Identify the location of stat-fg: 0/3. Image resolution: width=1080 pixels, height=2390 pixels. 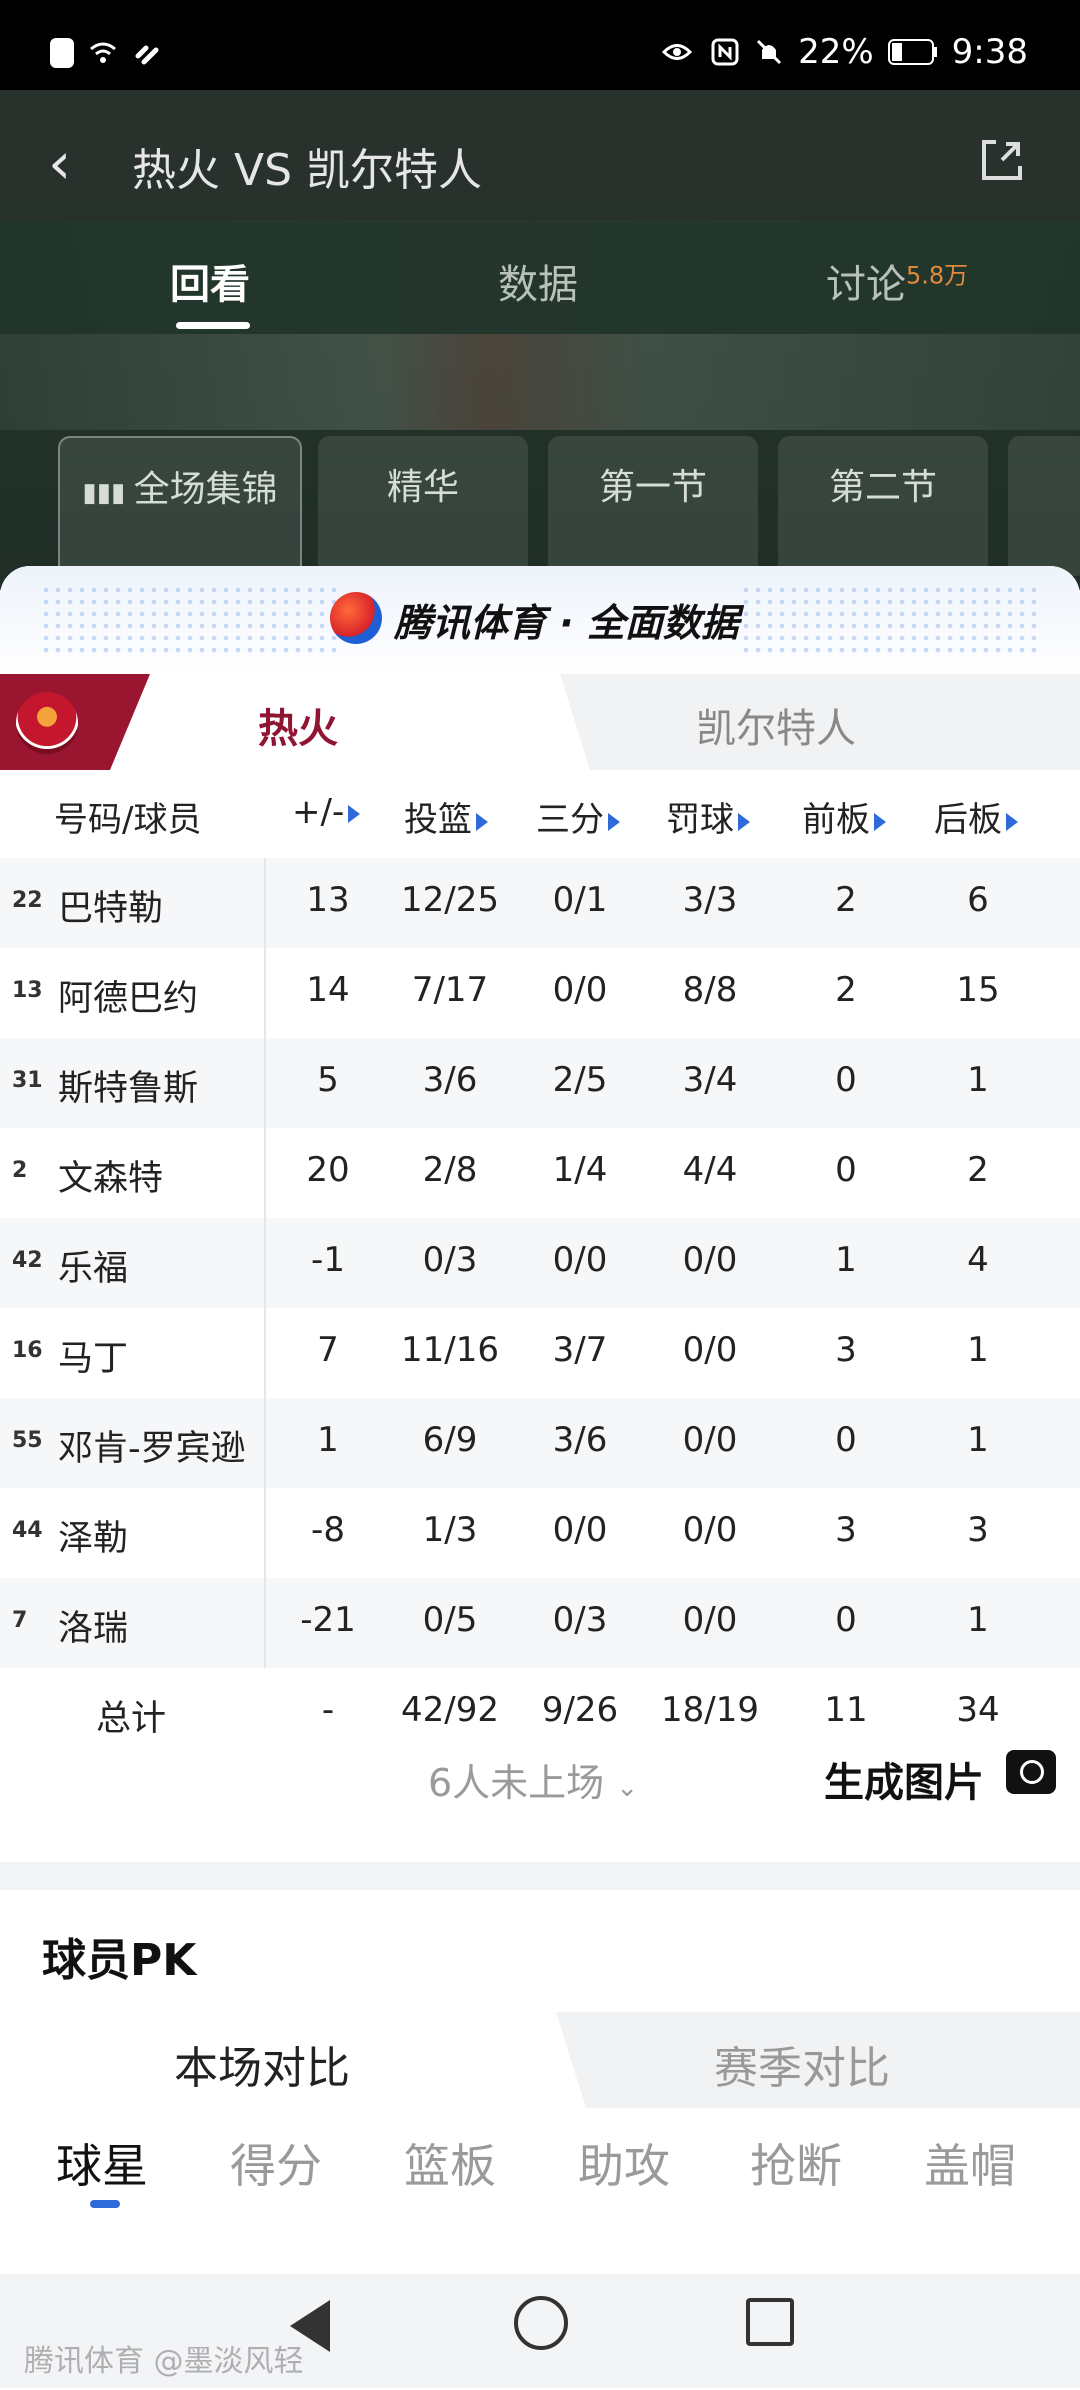
(450, 1260).